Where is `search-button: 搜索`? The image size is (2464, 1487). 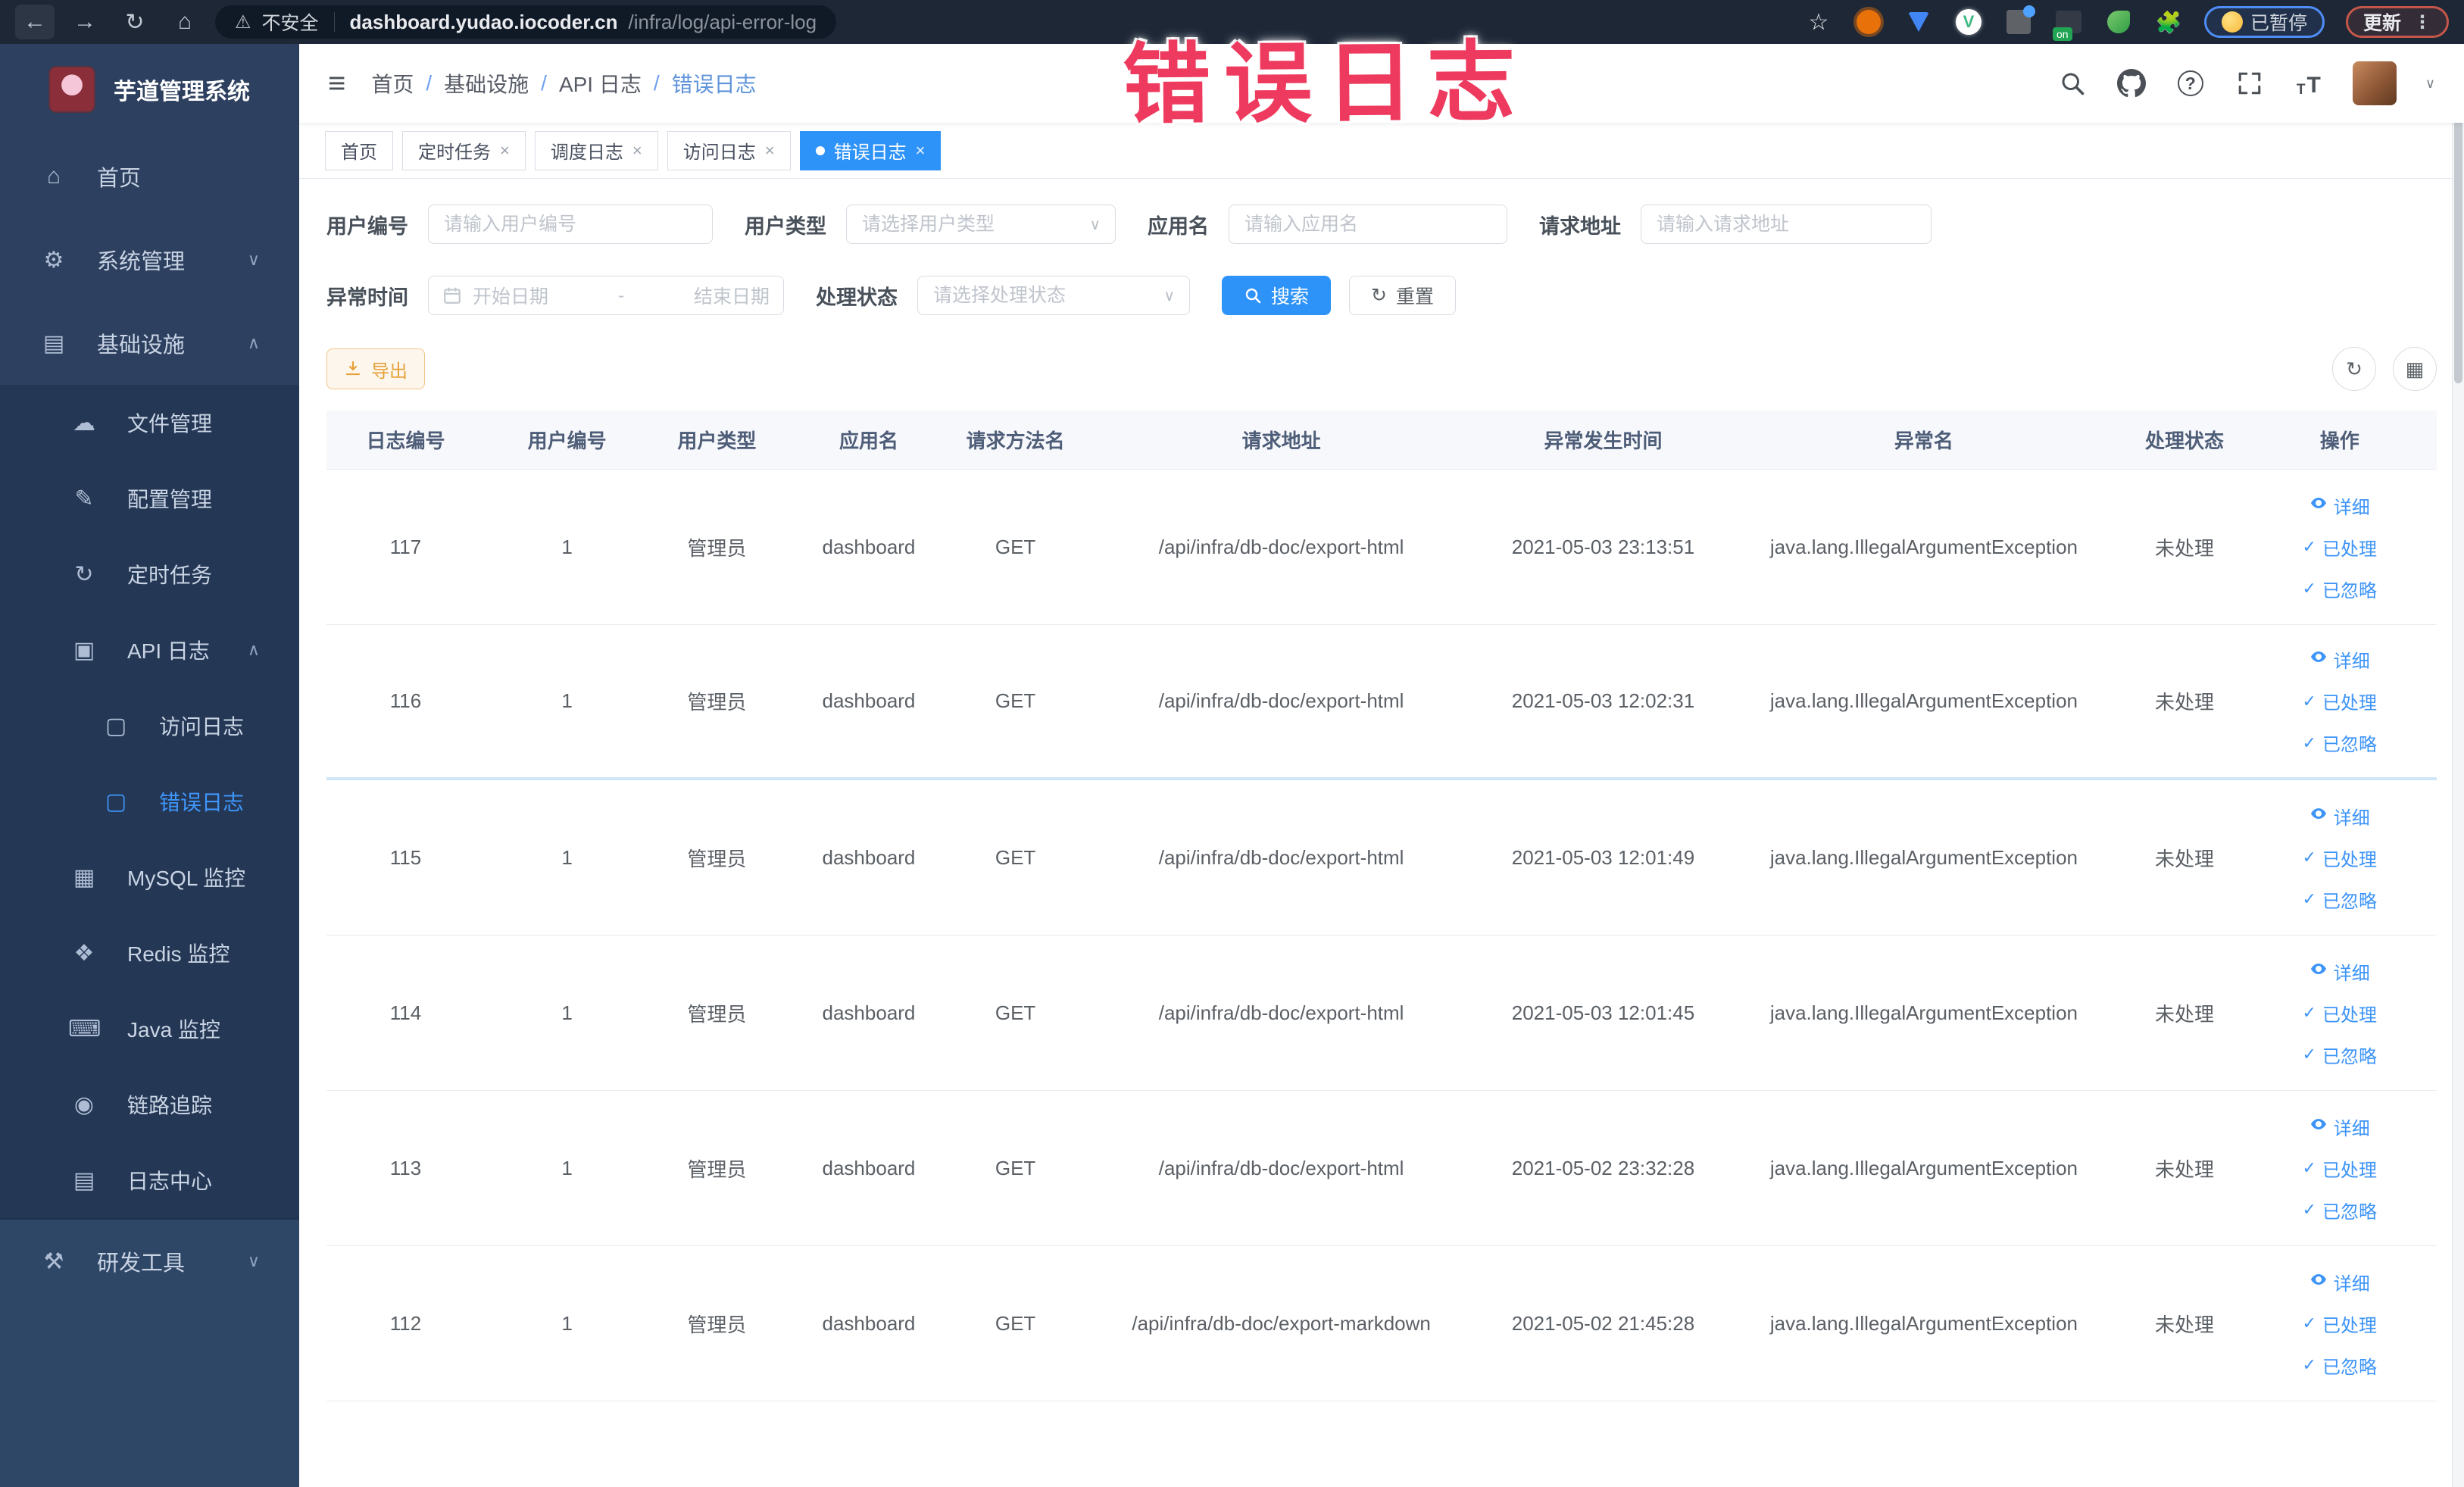 search-button: 搜索 is located at coordinates (1277, 295).